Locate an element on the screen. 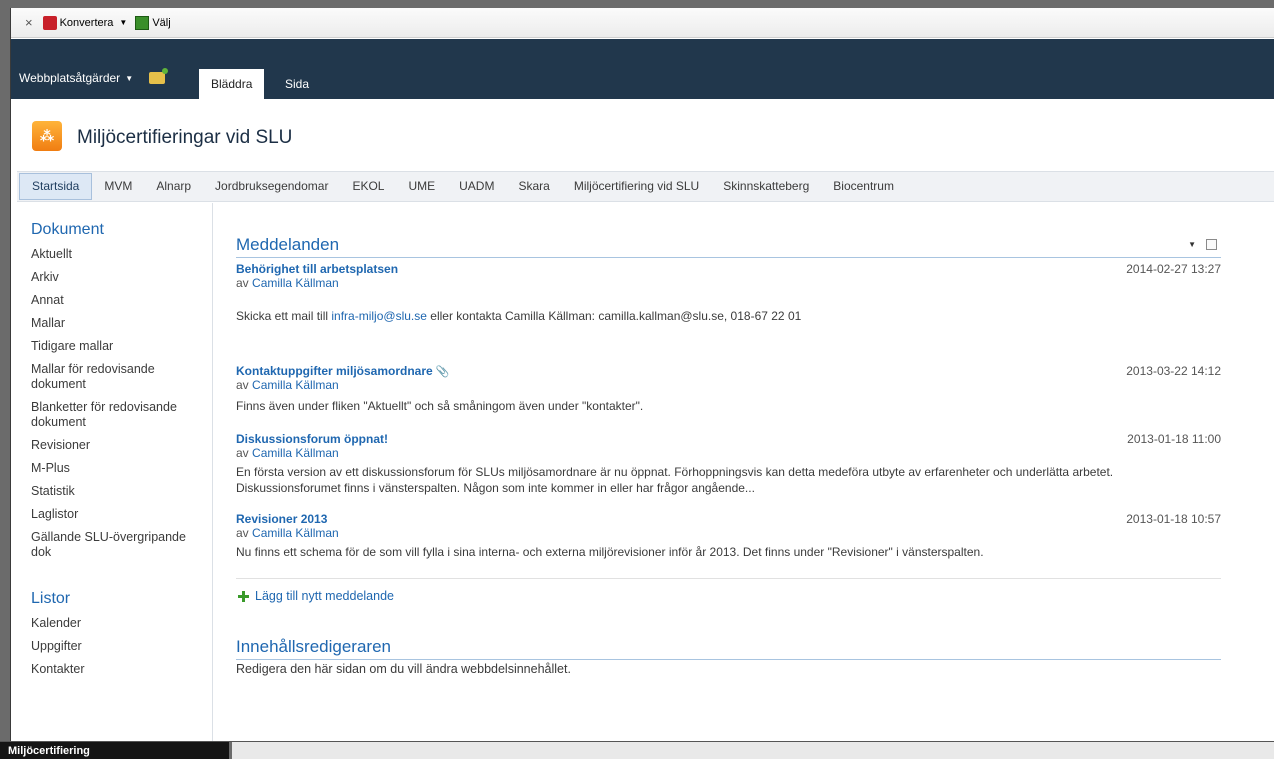 This screenshot has height=759, width=1274. sidebar-item-tidigare-mallar: Tidigare mallar is located at coordinates (114, 346).